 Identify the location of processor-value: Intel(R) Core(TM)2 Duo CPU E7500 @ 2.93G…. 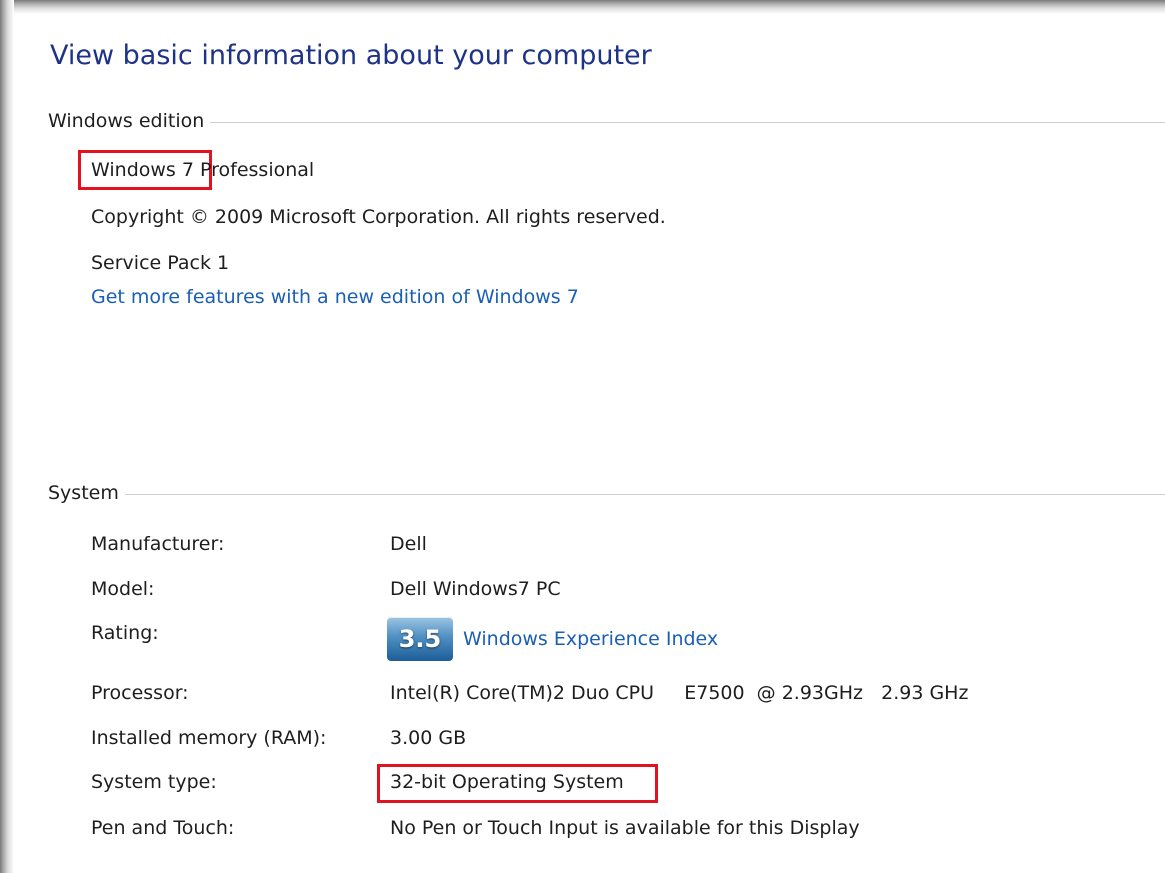
(679, 693).